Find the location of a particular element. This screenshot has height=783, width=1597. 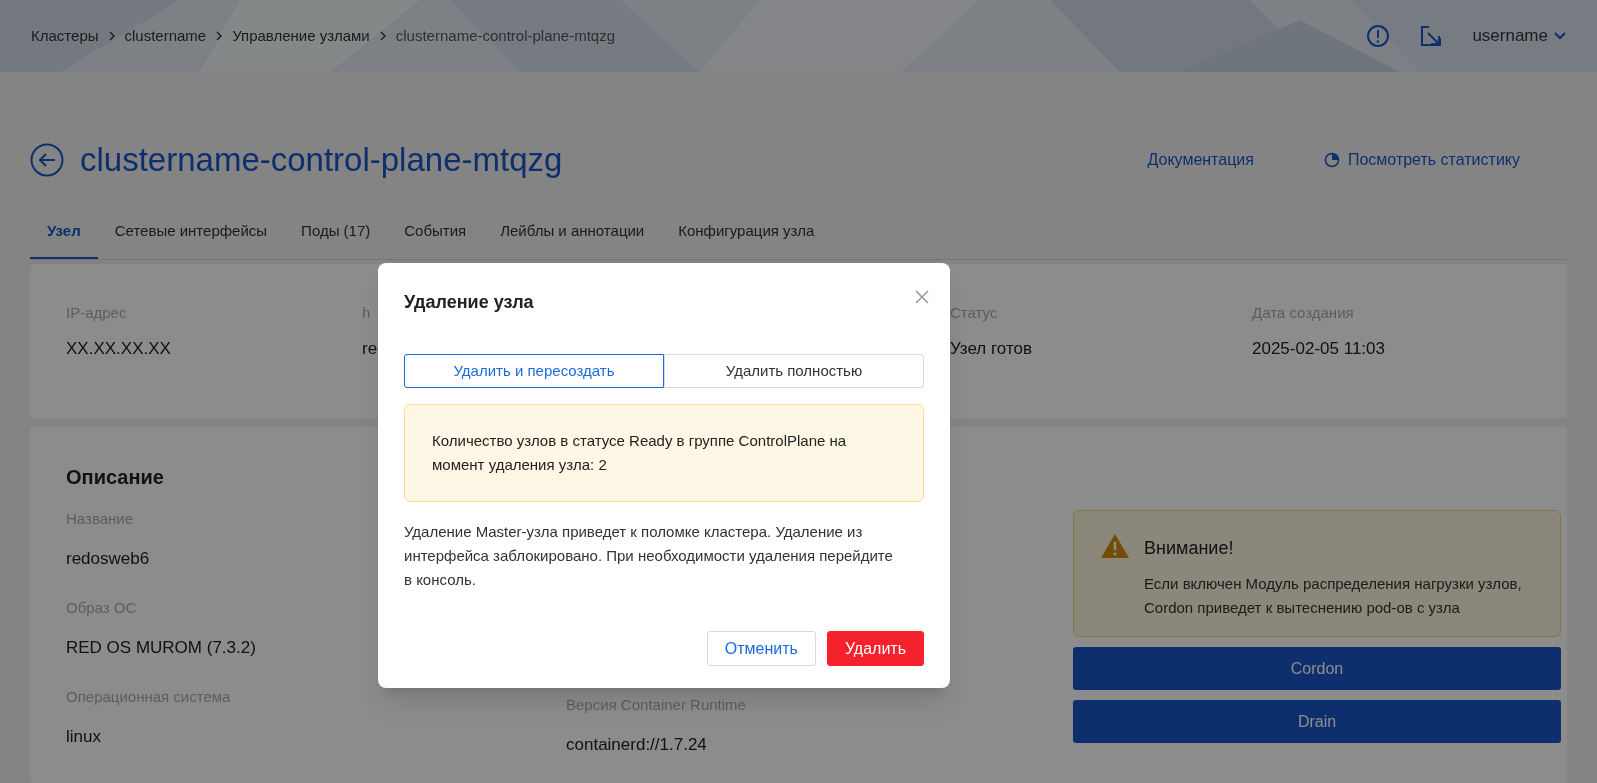

pie-chart-icon is located at coordinates (1331, 160).